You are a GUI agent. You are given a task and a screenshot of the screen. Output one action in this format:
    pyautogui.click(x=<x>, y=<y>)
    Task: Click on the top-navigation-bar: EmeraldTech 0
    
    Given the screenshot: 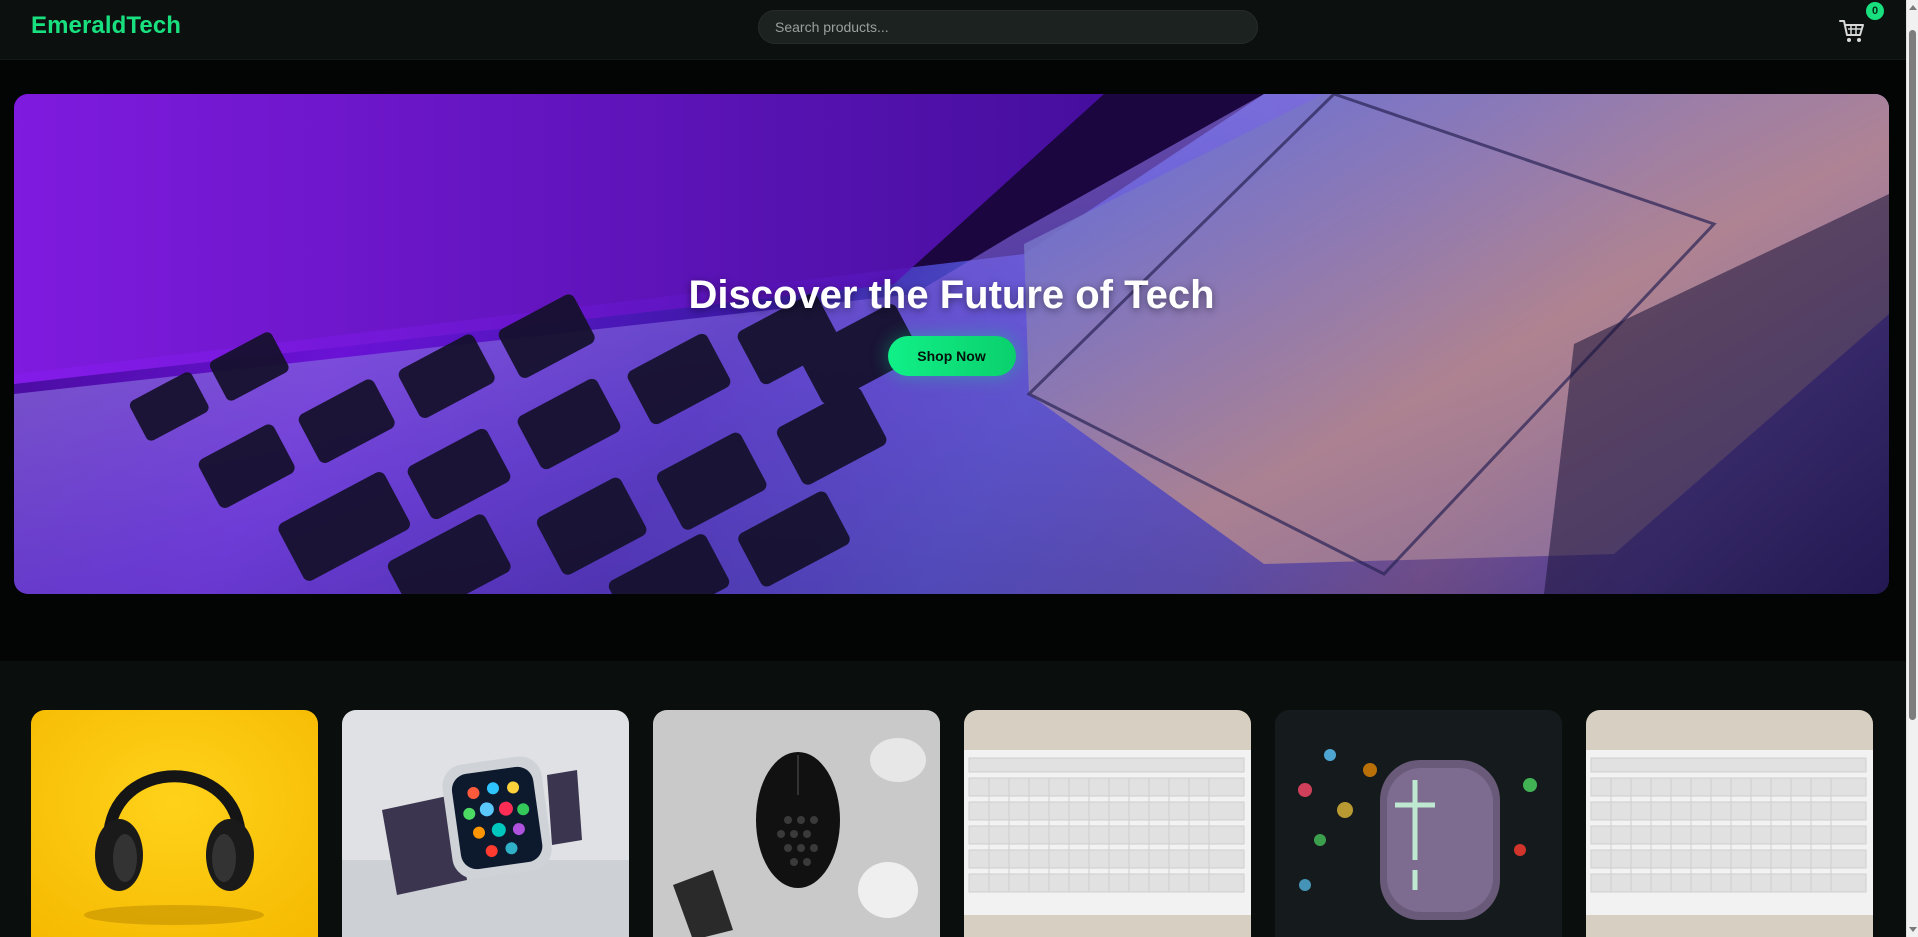 What is the action you would take?
    pyautogui.click(x=953, y=30)
    